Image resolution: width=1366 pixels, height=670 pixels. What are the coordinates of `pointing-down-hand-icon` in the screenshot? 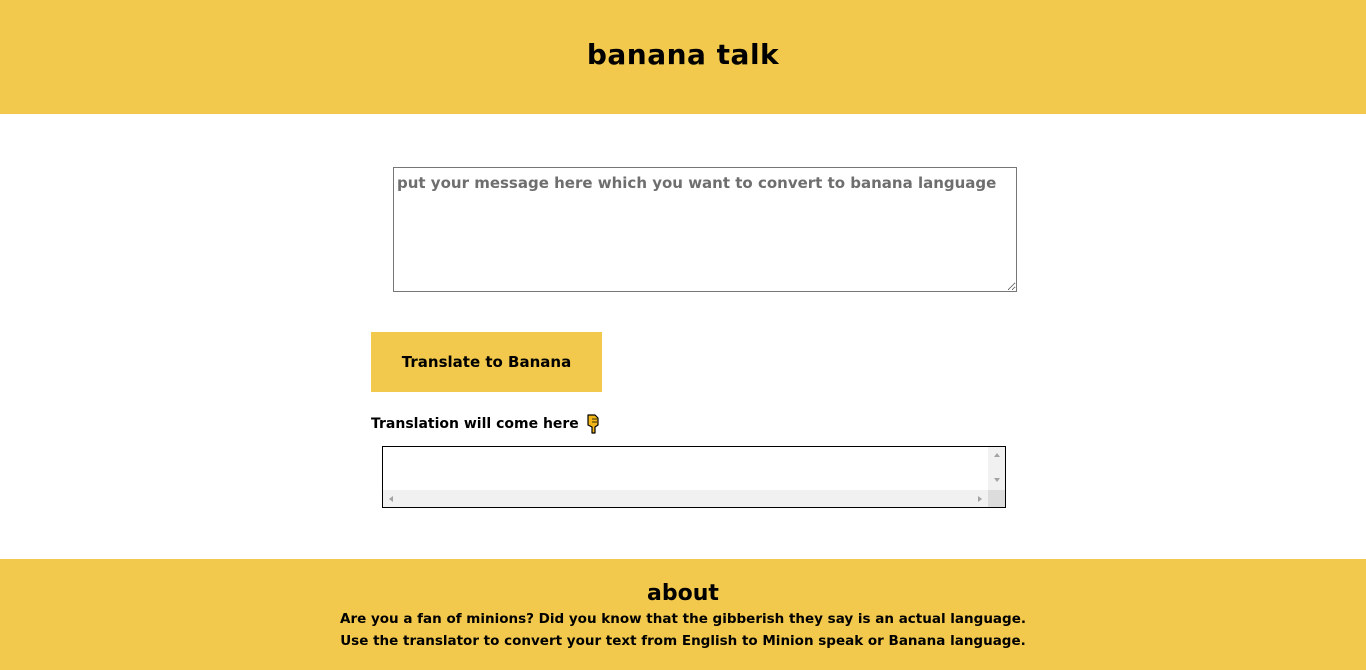 It's located at (593, 424).